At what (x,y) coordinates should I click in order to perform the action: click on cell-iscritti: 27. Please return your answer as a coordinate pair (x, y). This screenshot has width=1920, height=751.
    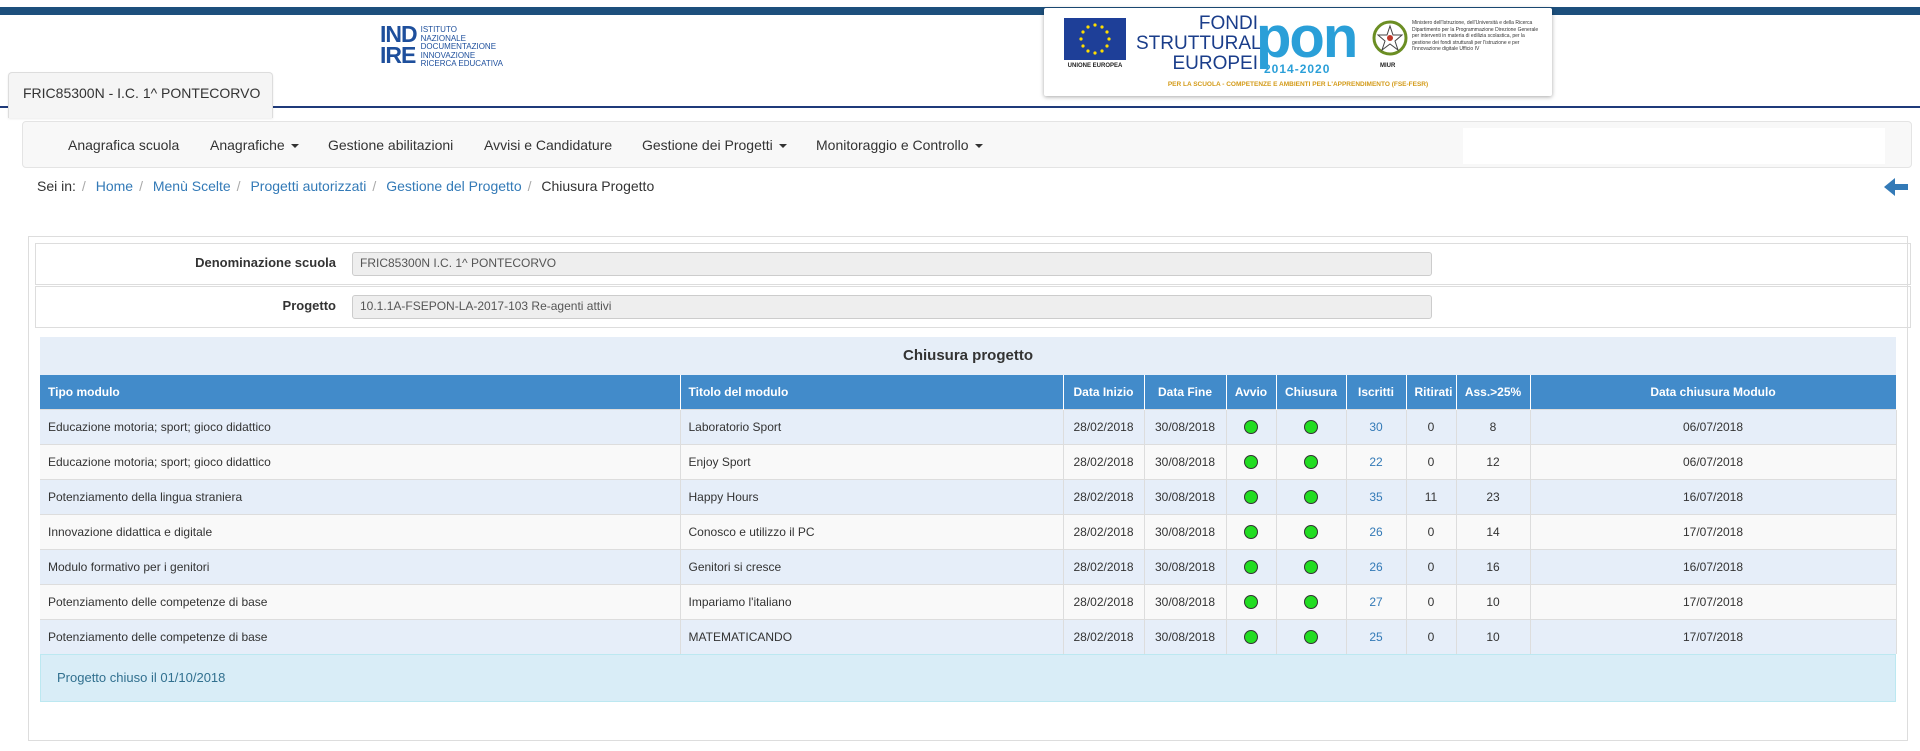
    Looking at the image, I should click on (1376, 601).